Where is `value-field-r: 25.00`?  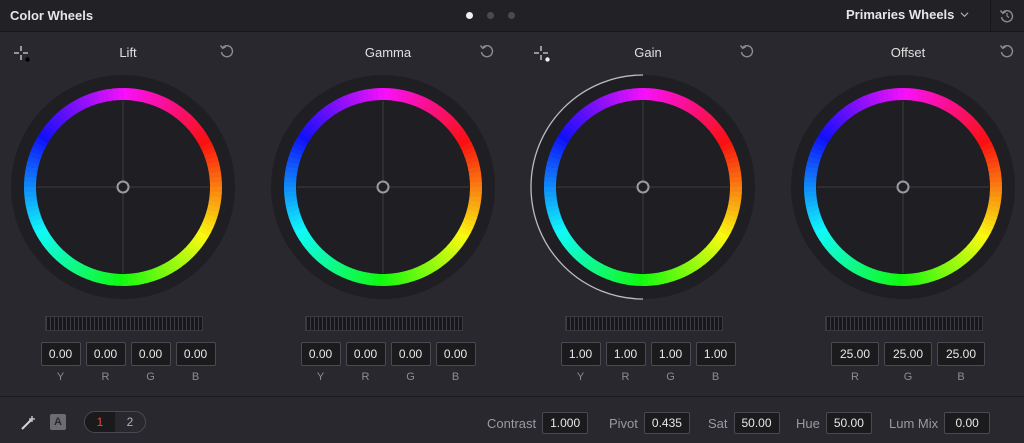 value-field-r: 25.00 is located at coordinates (855, 354).